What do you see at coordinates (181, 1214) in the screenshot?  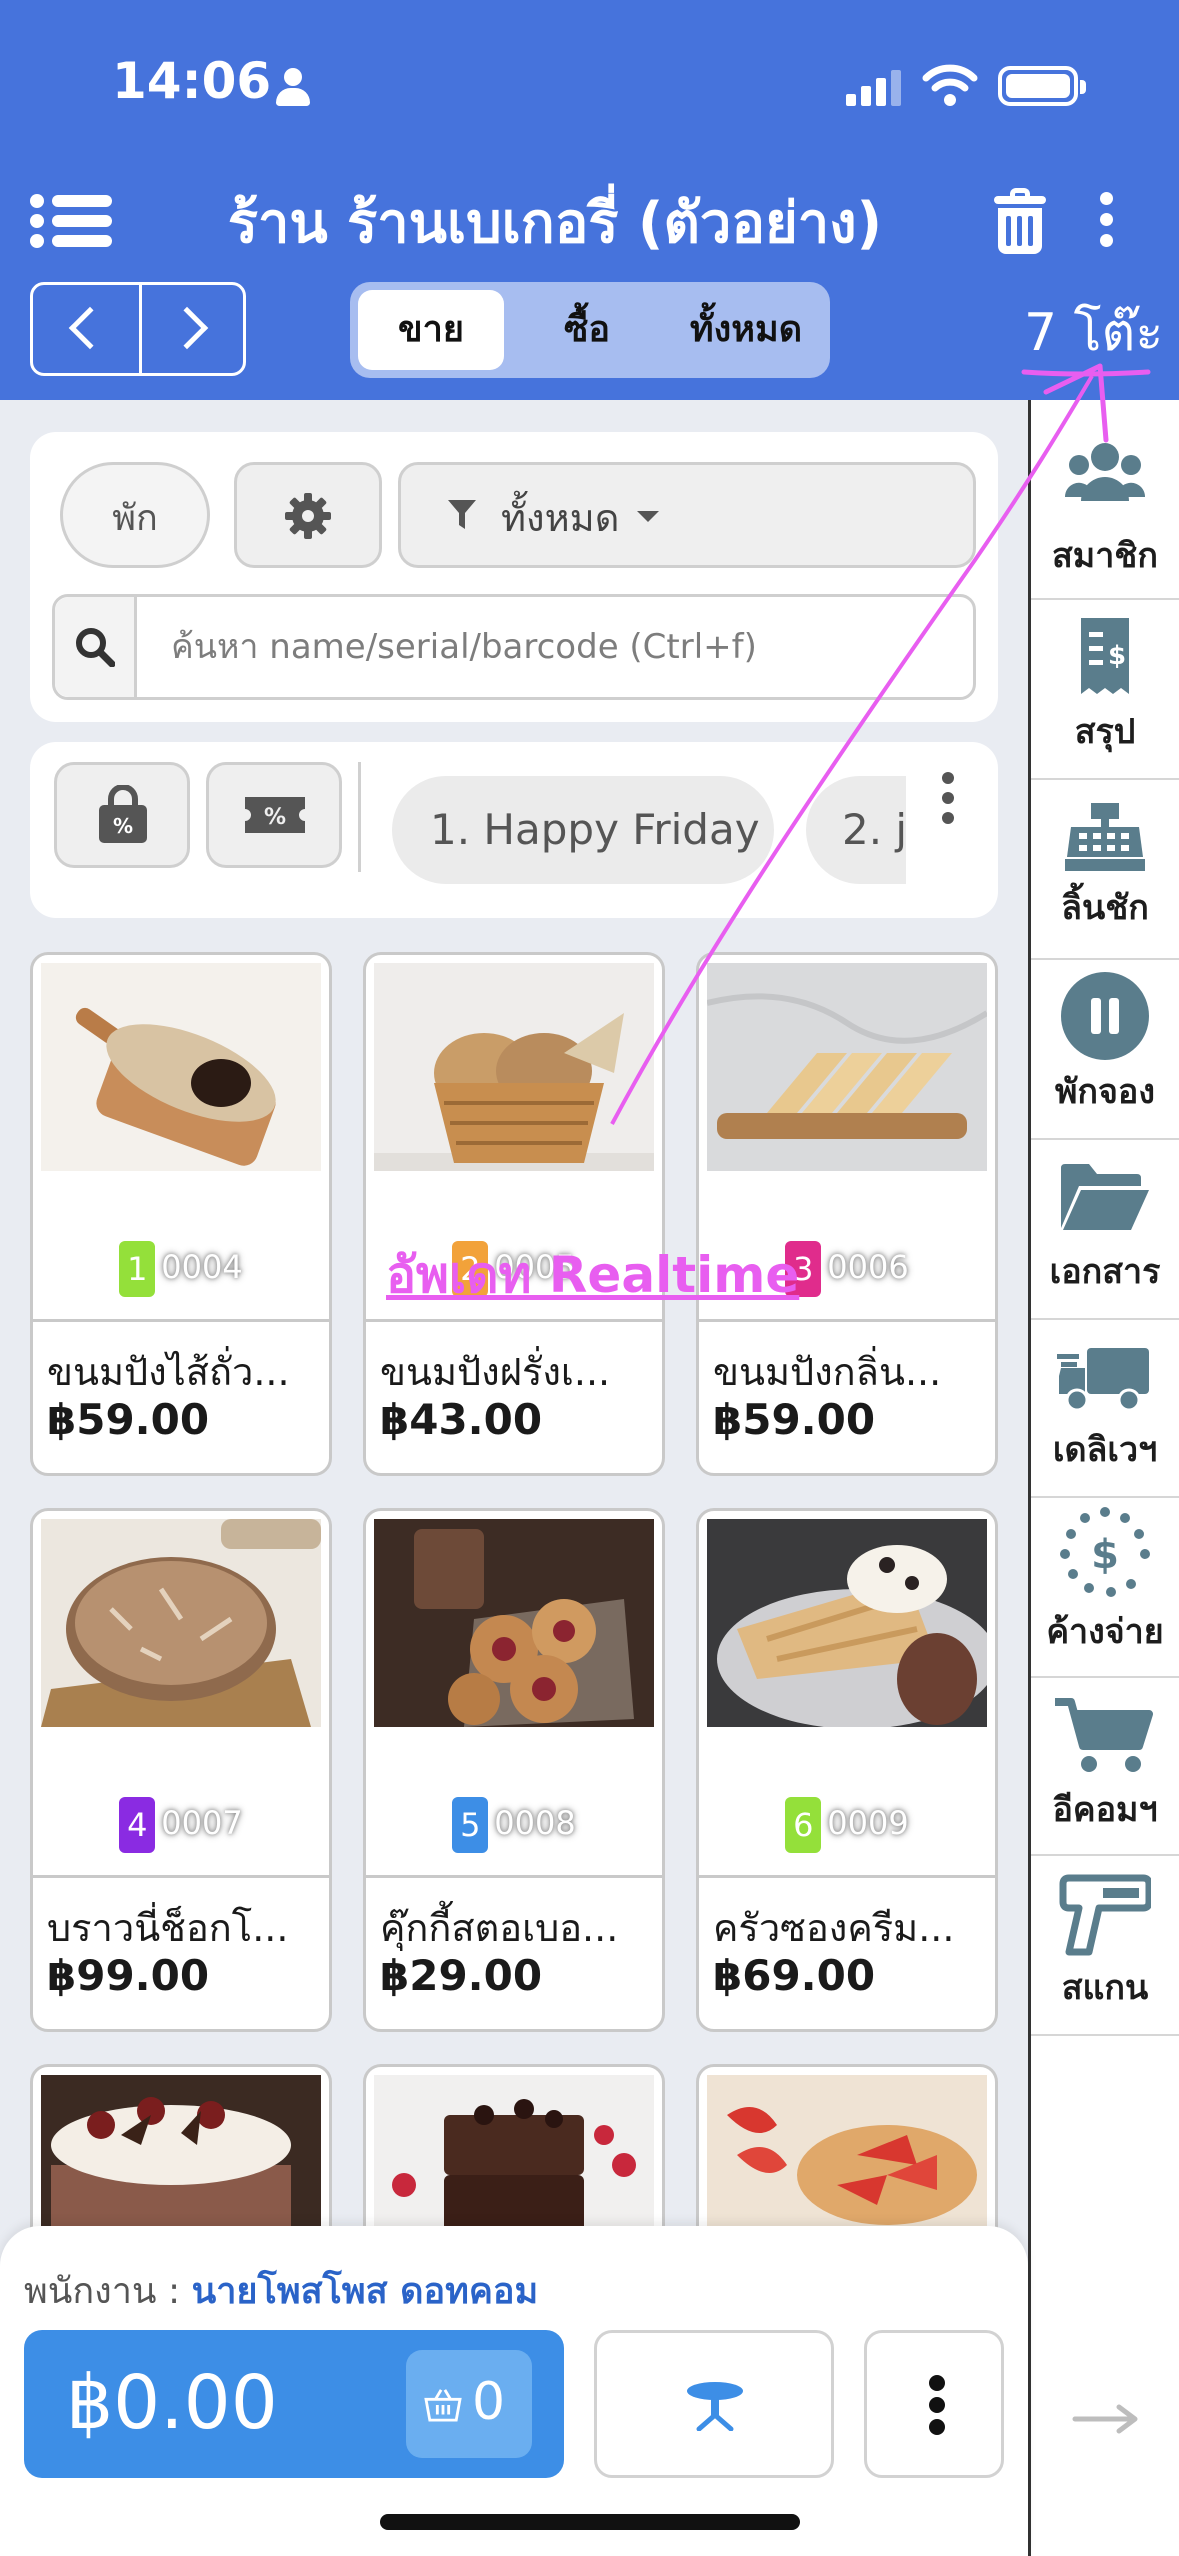 I see `product-card: 1 0004 ขนมปังไส้ถั่ว... ฿59.00` at bounding box center [181, 1214].